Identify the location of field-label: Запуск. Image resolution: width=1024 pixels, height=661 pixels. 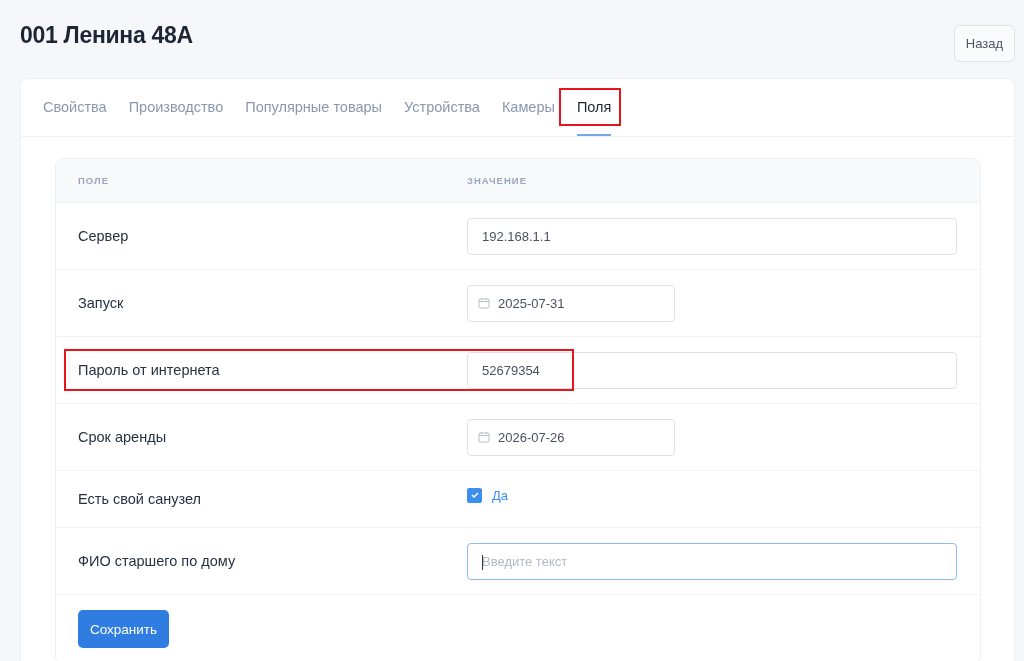
(101, 303).